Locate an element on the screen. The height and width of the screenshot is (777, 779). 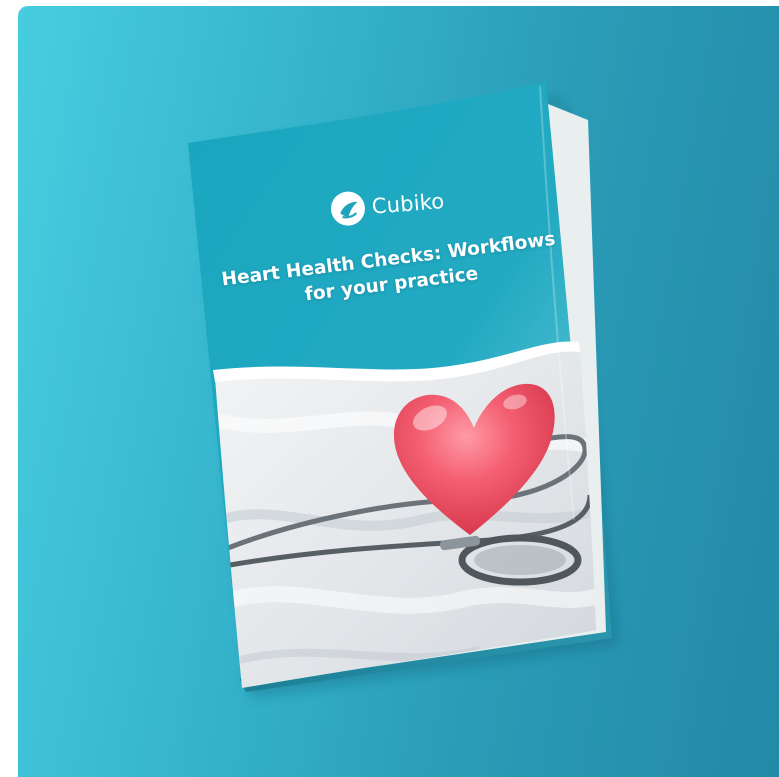
cubiko-logo-icon is located at coordinates (347, 208).